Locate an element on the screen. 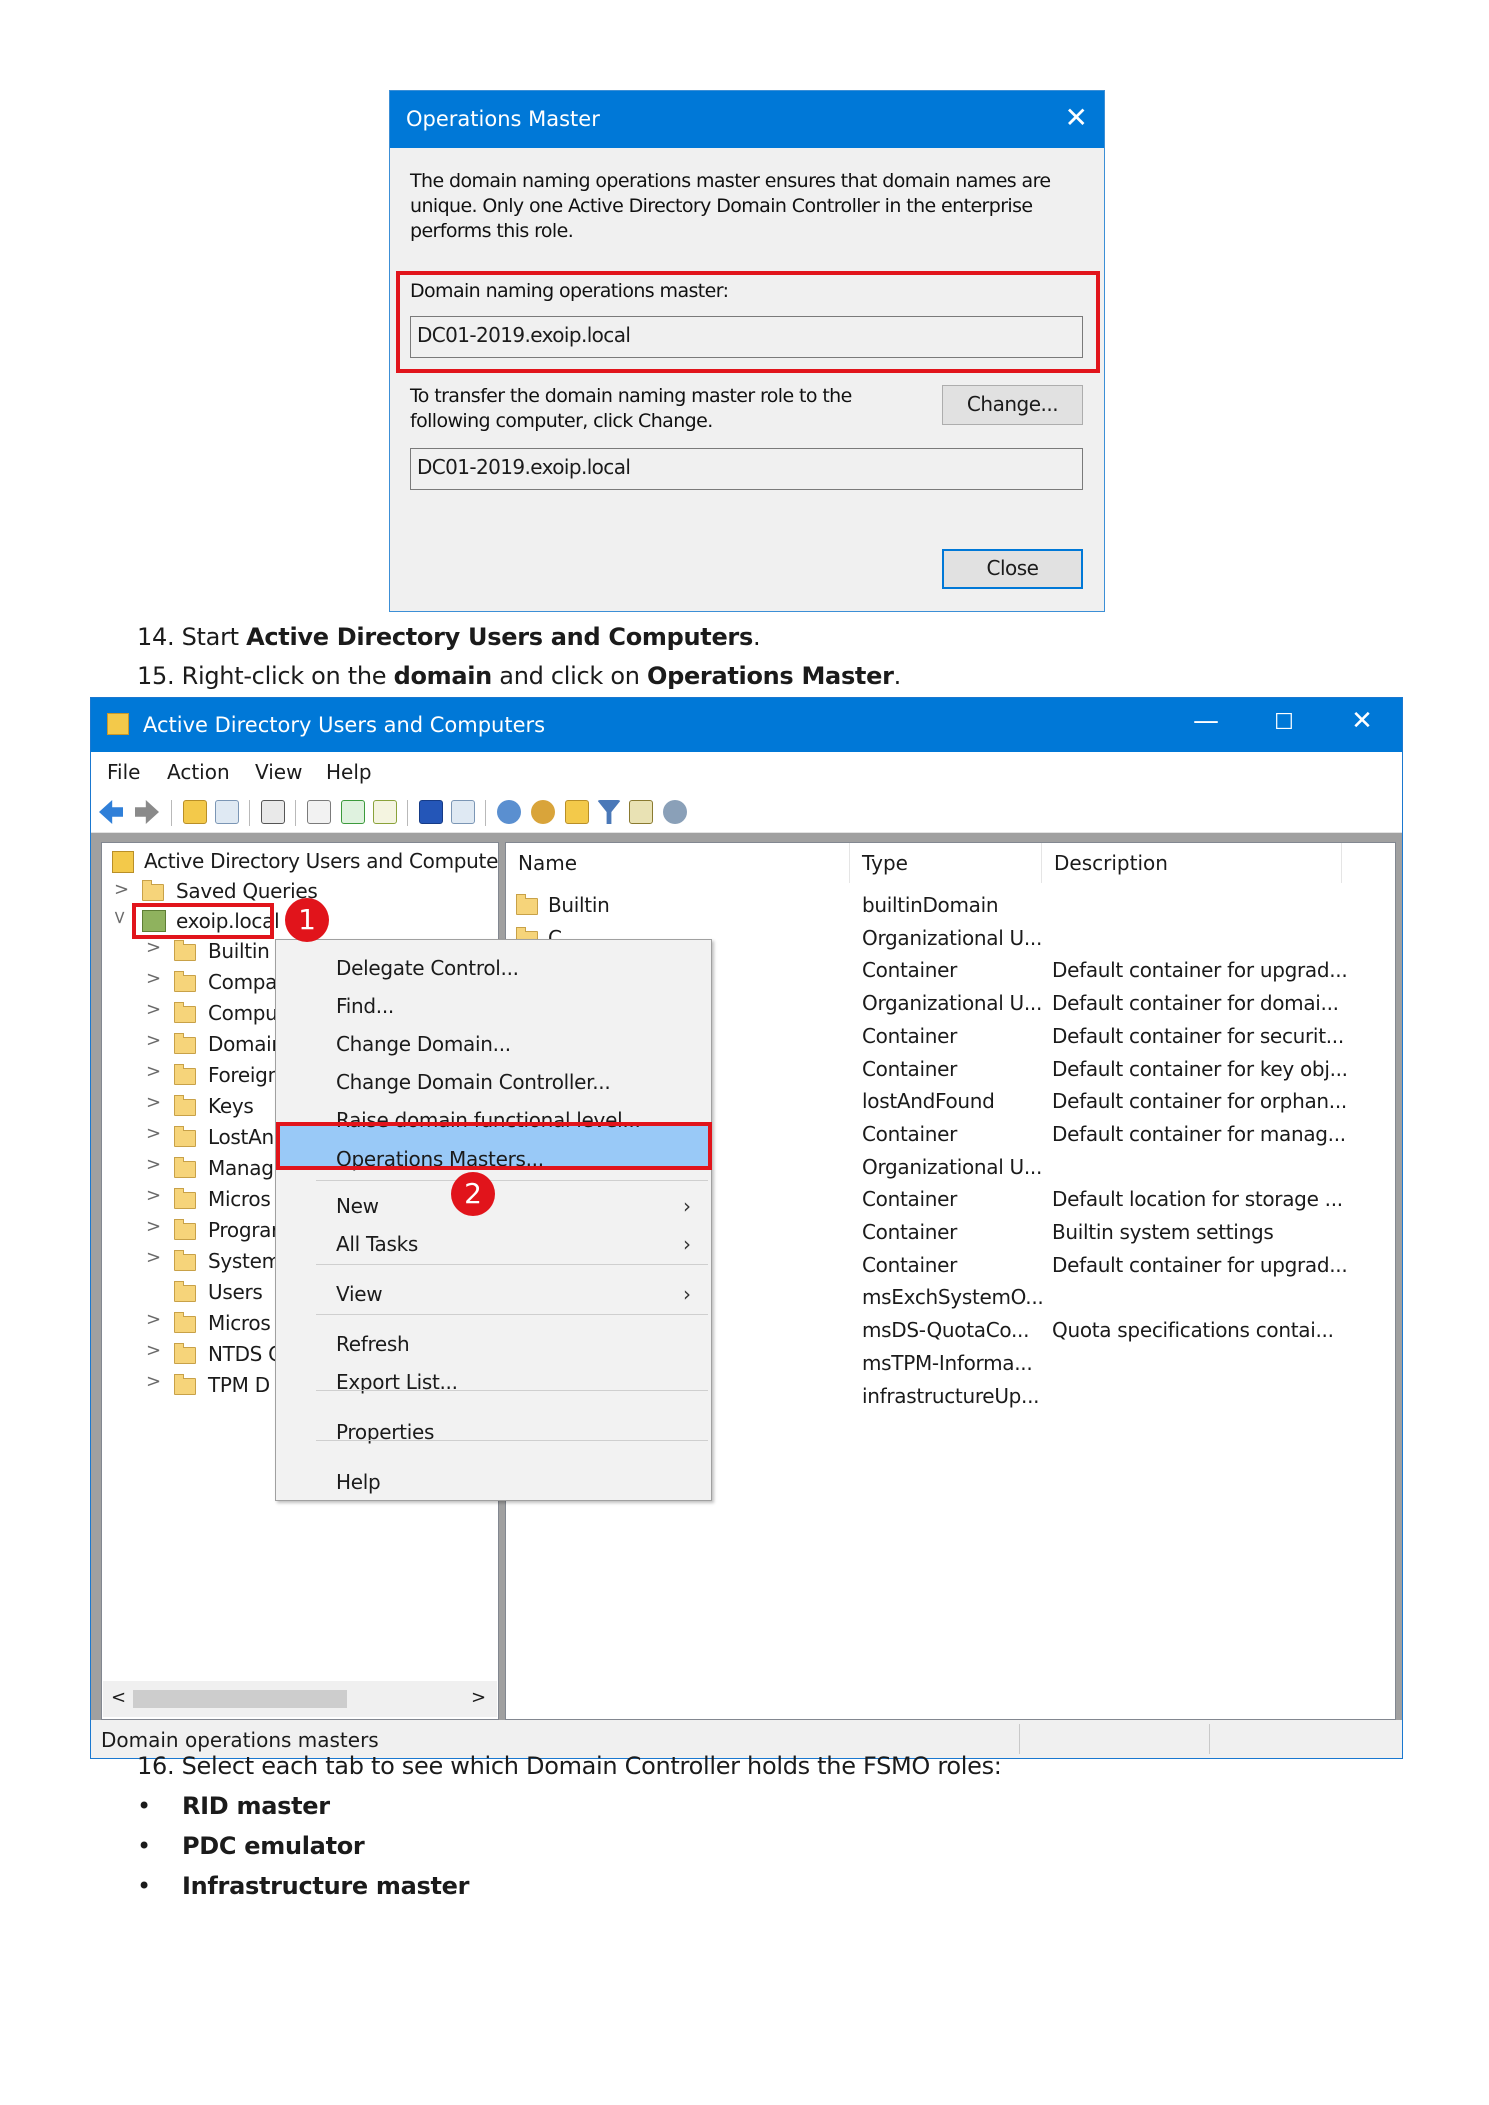 The width and height of the screenshot is (1489, 2105). minimize-icon: — is located at coordinates (1206, 721).